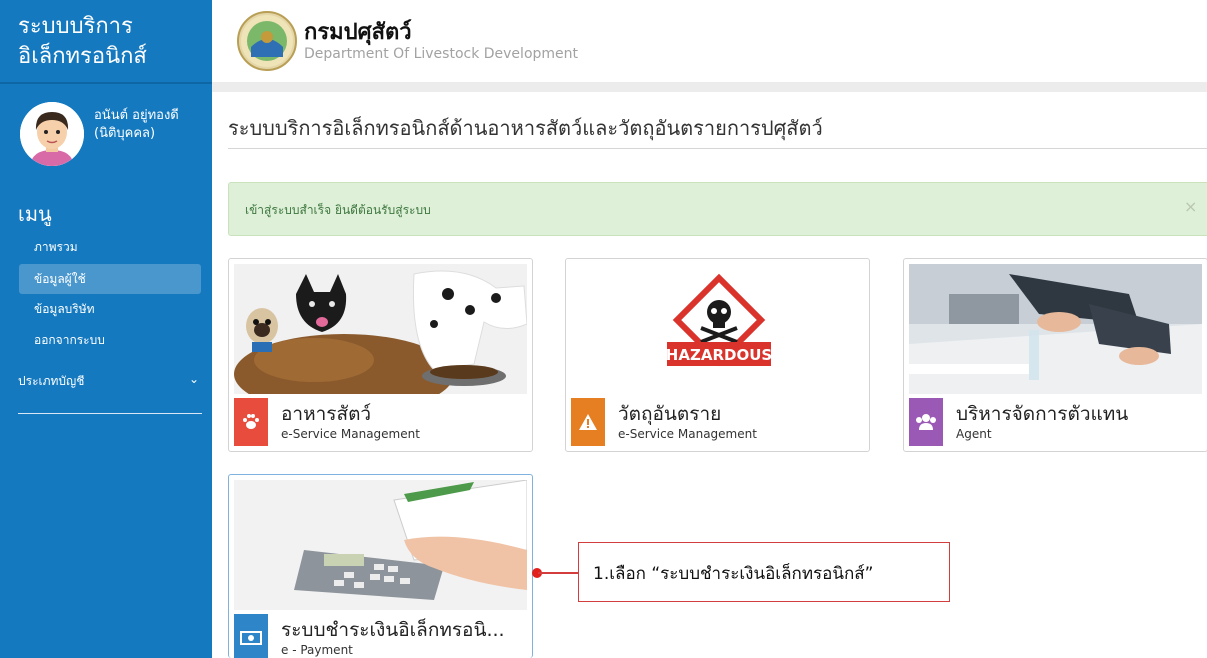 This screenshot has width=1207, height=658. I want to click on menu-item-logout: ออกจากระบบ, so click(110, 340).